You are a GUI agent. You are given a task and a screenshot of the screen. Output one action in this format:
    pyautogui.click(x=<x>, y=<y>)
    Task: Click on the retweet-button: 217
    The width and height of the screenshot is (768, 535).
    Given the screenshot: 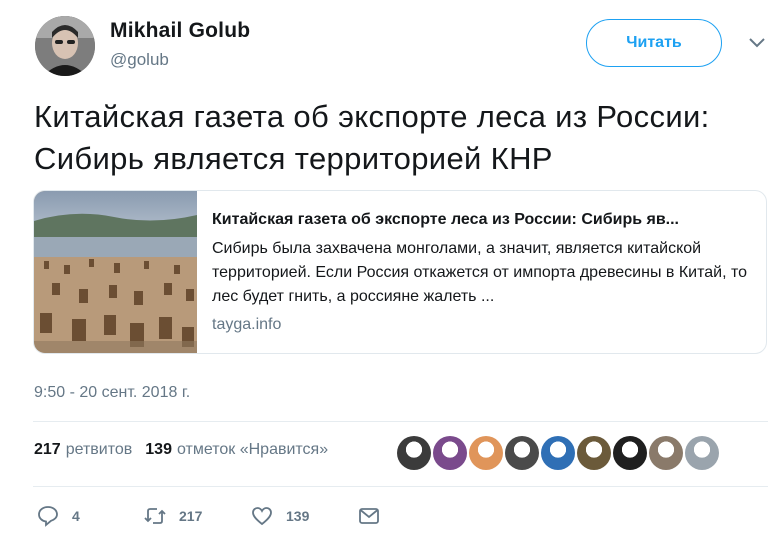 What is the action you would take?
    pyautogui.click(x=196, y=516)
    